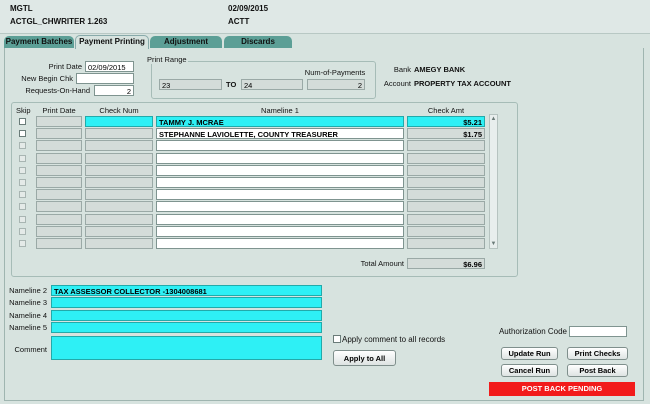 The height and width of the screenshot is (404, 650). I want to click on col-nameline-1: Nameline 1, so click(280, 110).